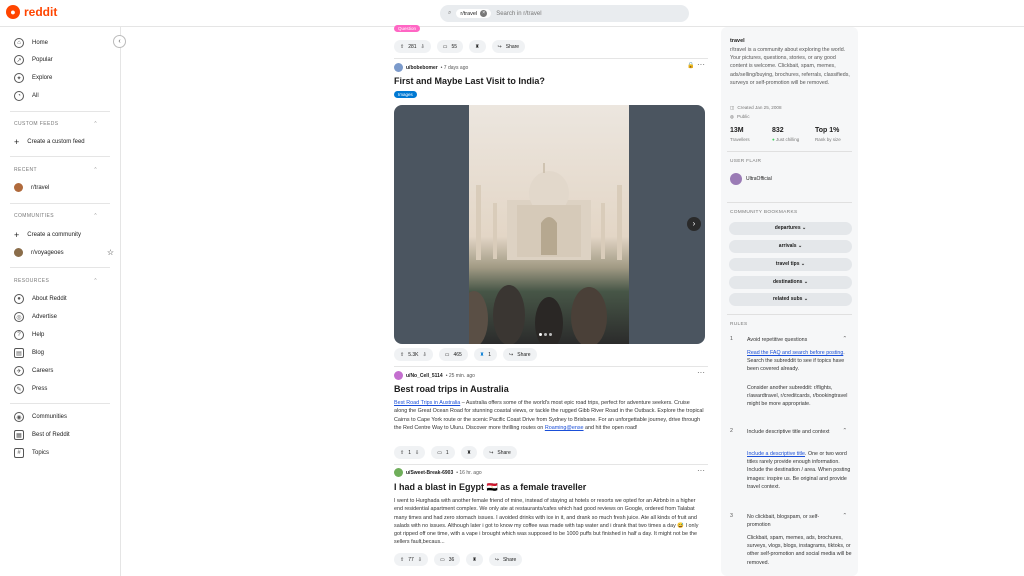 This screenshot has width=1024, height=576. I want to click on lock-icon: 🔒, so click(691, 66).